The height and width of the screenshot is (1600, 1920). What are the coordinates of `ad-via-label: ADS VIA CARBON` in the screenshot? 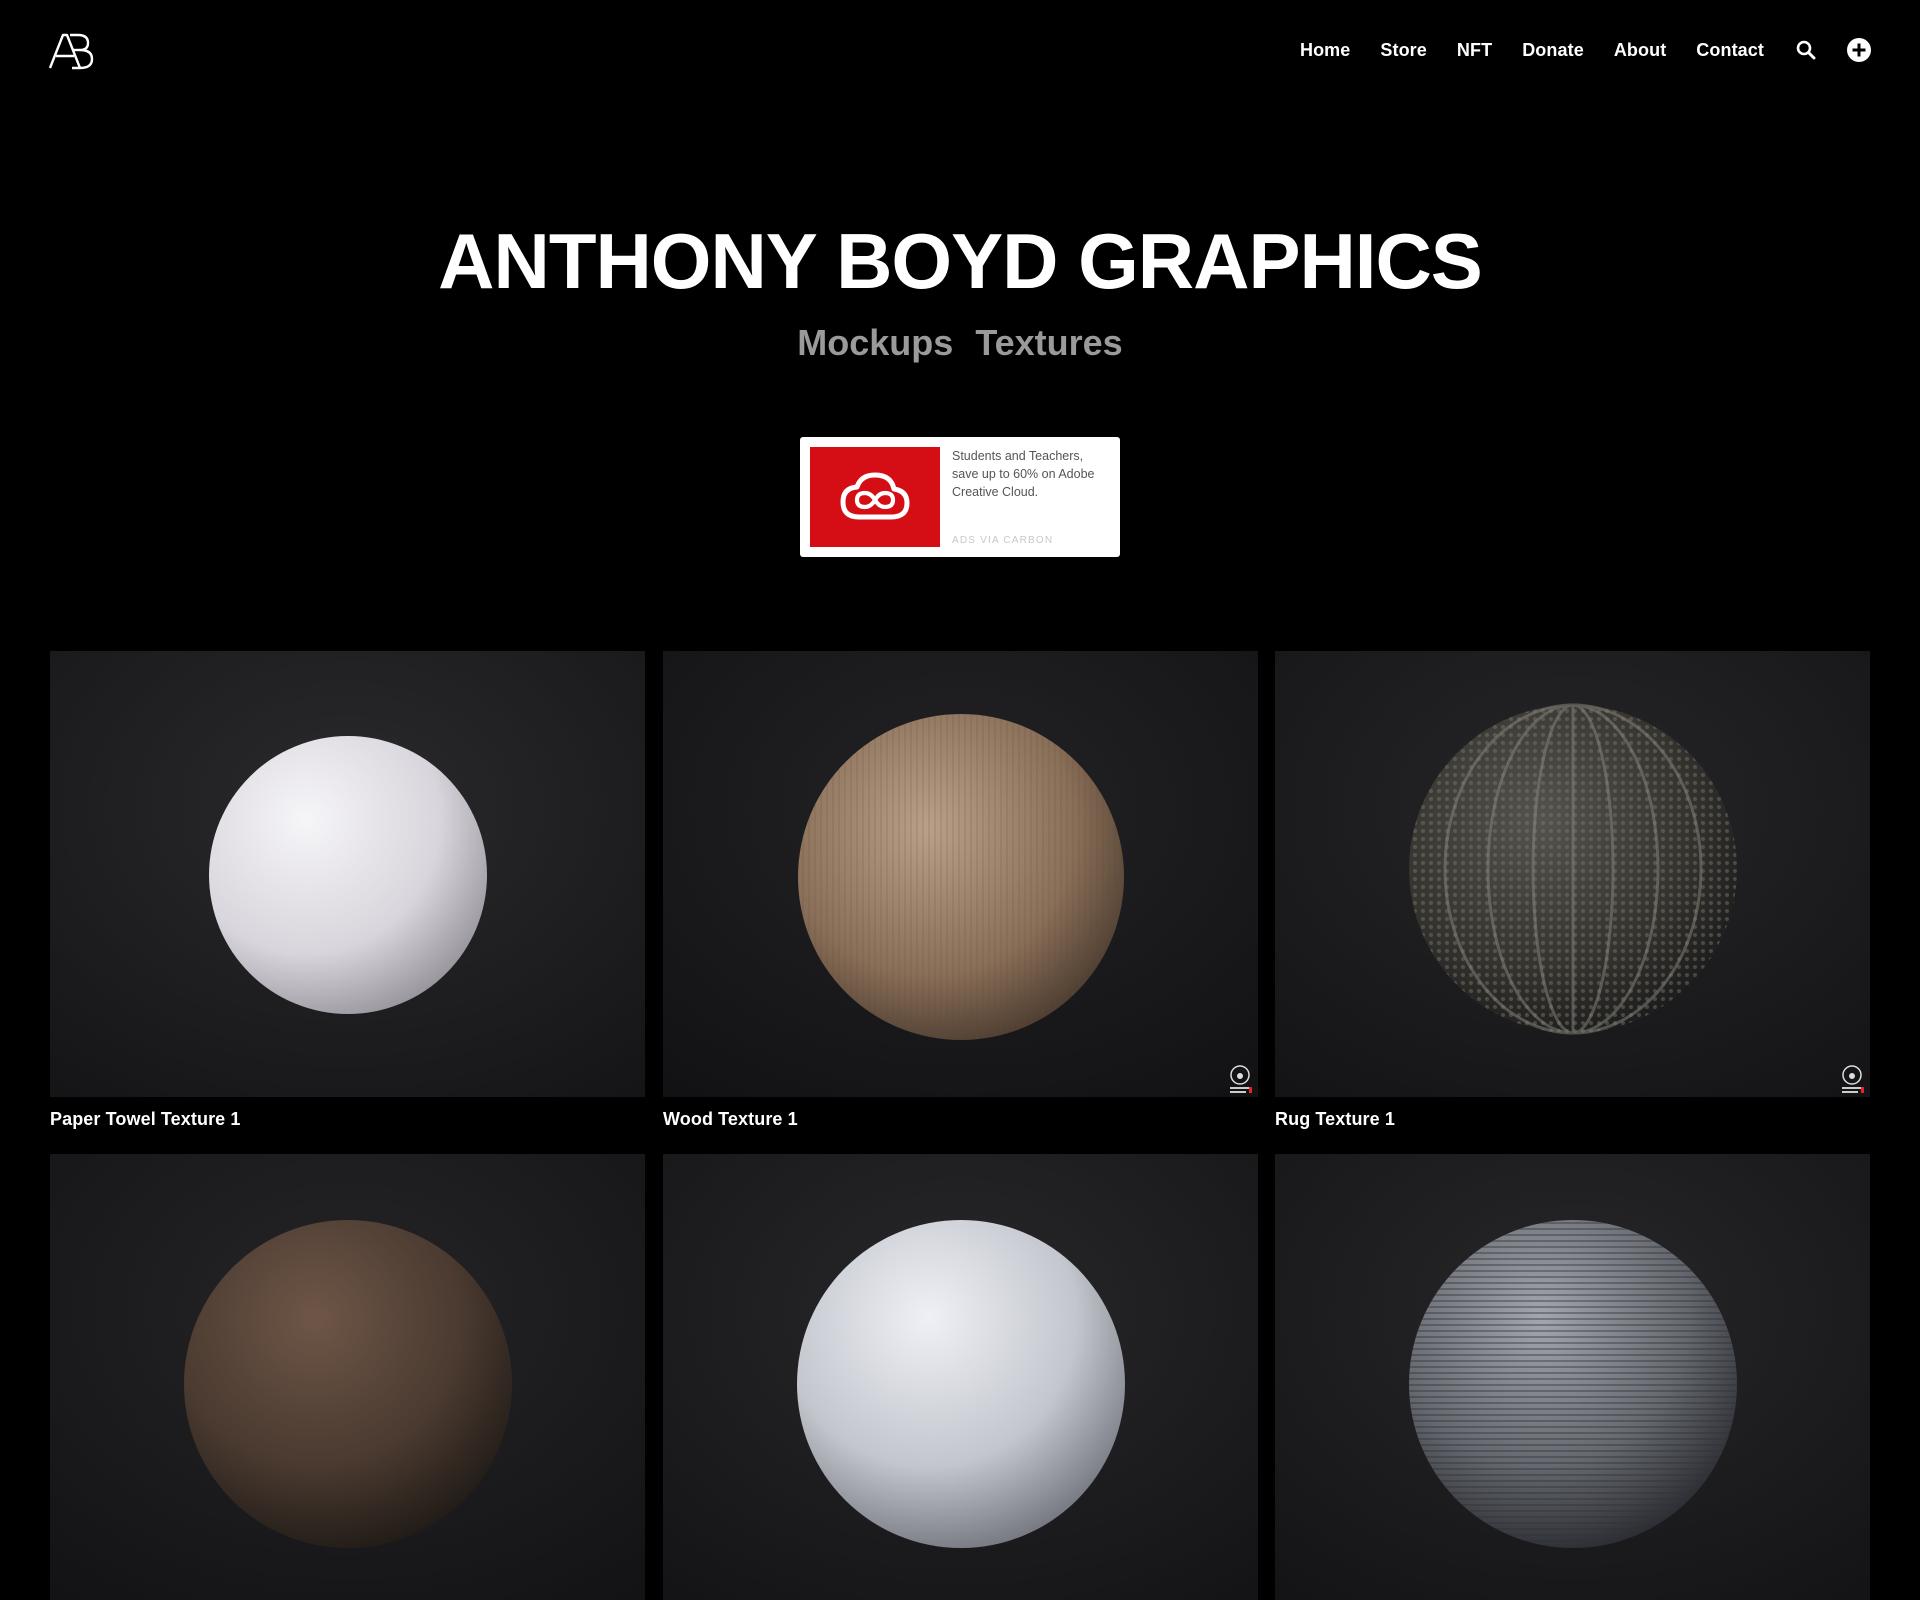 It's located at (1002, 540).